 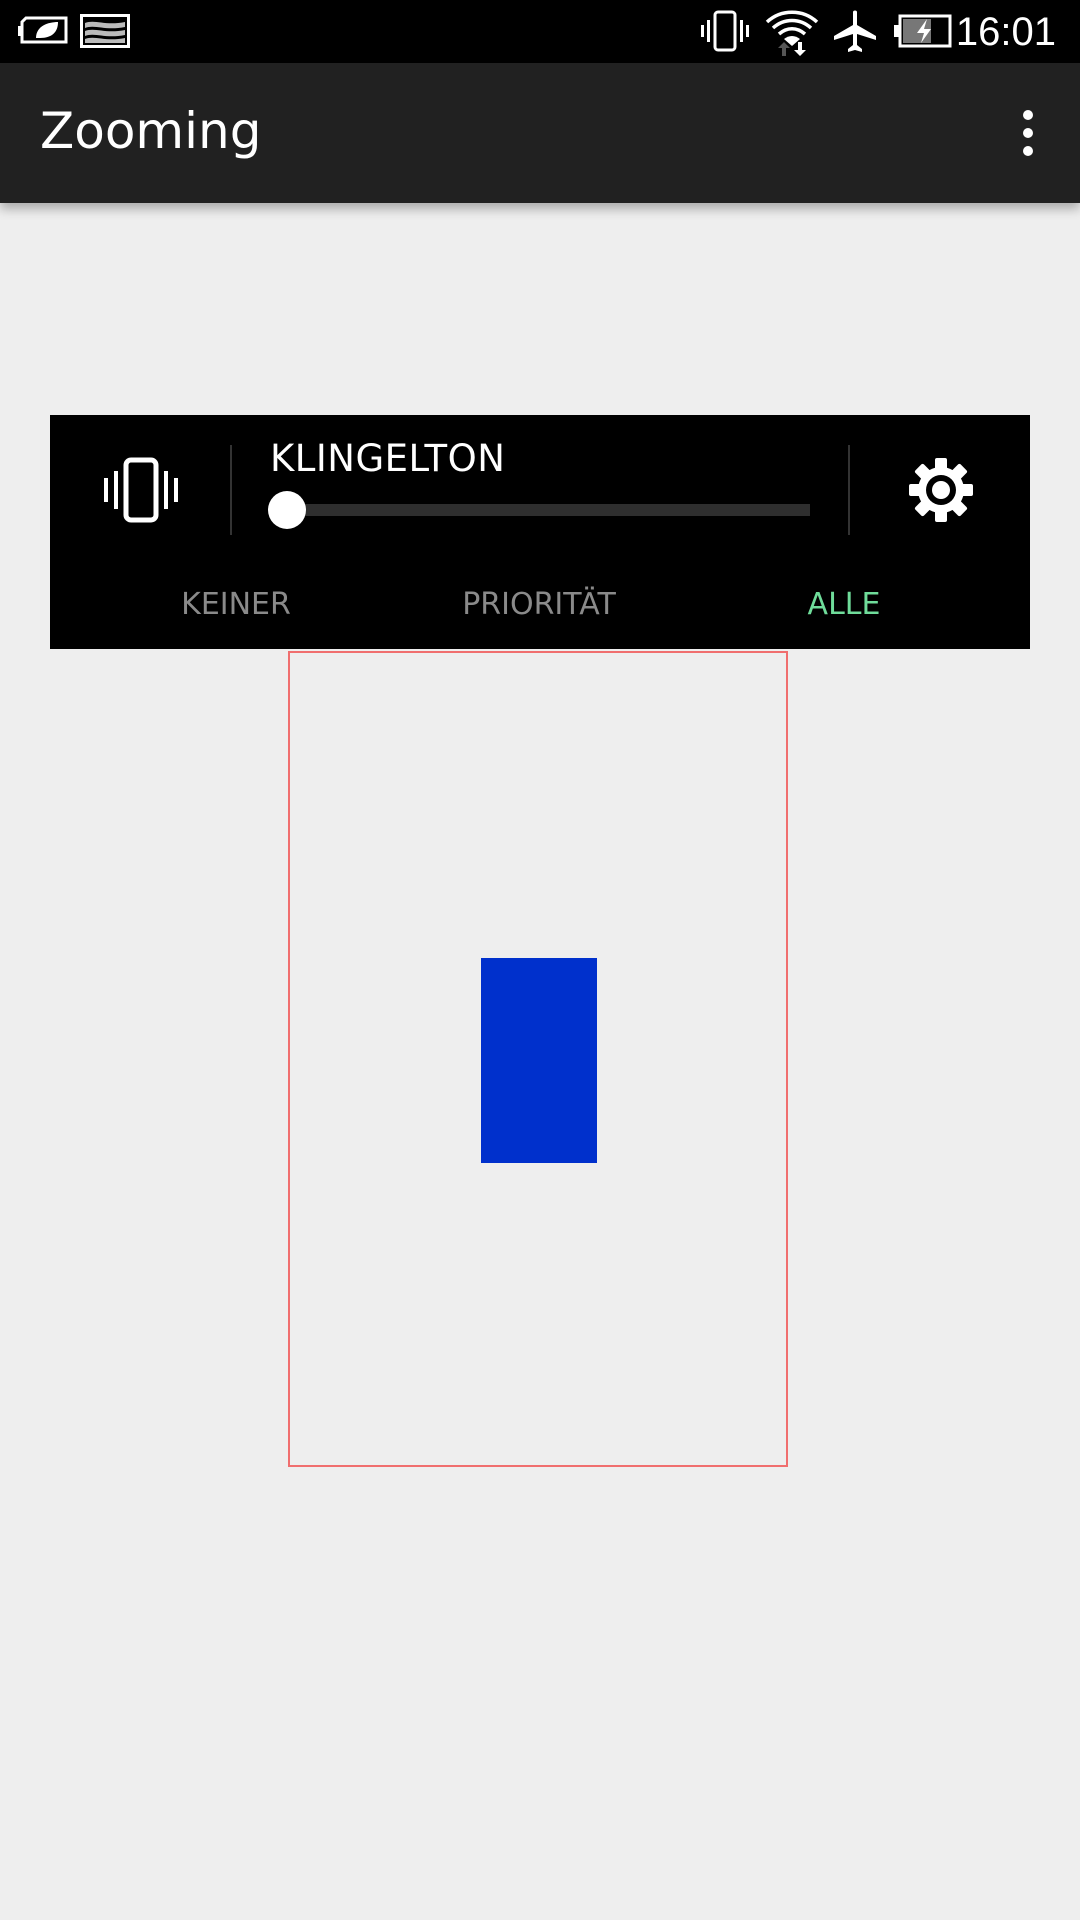 I want to click on status-time: 16:01, so click(x=1005, y=32).